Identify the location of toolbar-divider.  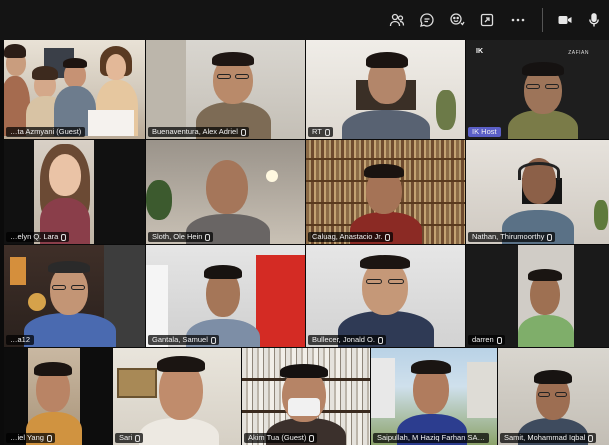
(542, 20).